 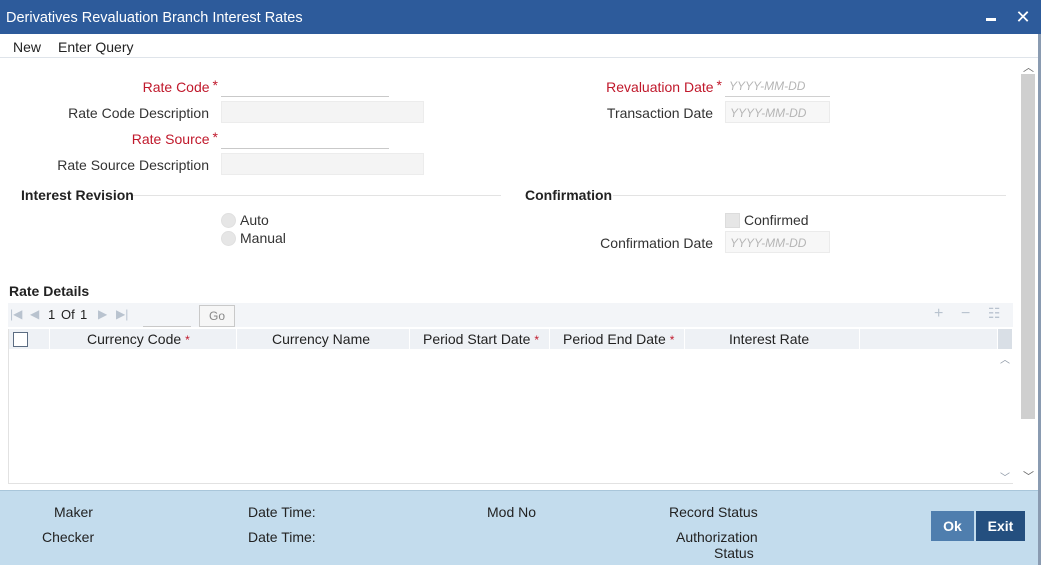 What do you see at coordinates (138, 113) in the screenshot?
I see `rate-code-description-label: Rate Code Description` at bounding box center [138, 113].